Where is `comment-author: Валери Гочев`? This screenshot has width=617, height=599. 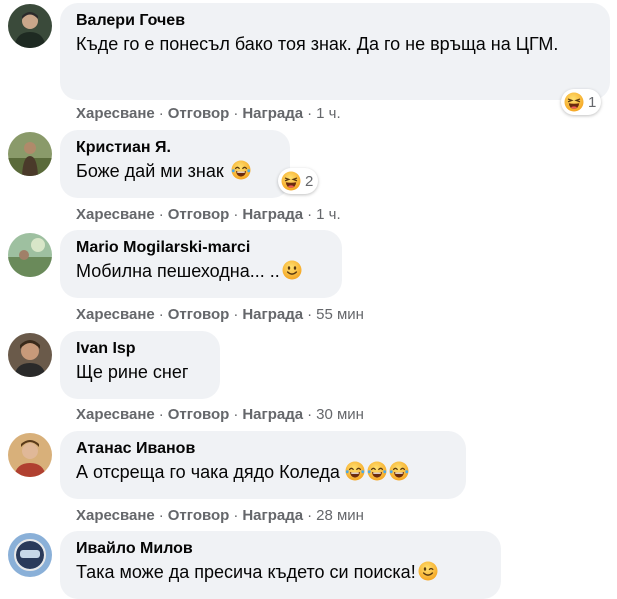
comment-author: Валери Гочев is located at coordinates (335, 21).